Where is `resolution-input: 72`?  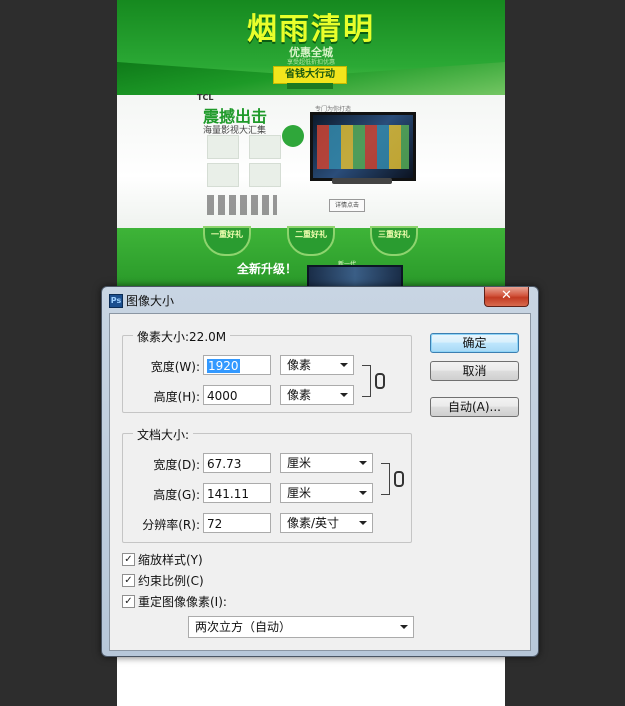
resolution-input: 72 is located at coordinates (237, 523).